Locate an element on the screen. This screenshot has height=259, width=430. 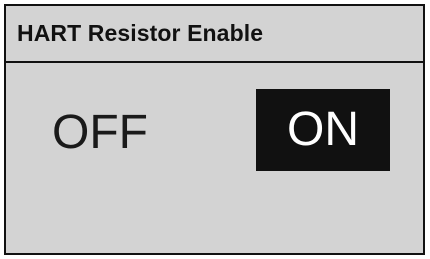
on-option-label: ON is located at coordinates (323, 129).